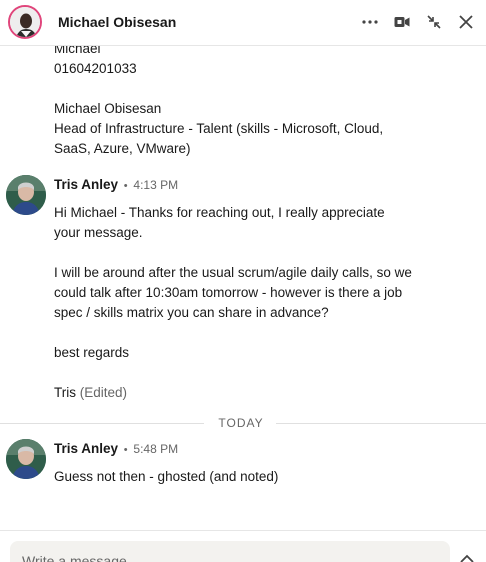 Image resolution: width=486 pixels, height=562 pixels. What do you see at coordinates (156, 449) in the screenshot?
I see `message-timestamp: 5:48 PM` at bounding box center [156, 449].